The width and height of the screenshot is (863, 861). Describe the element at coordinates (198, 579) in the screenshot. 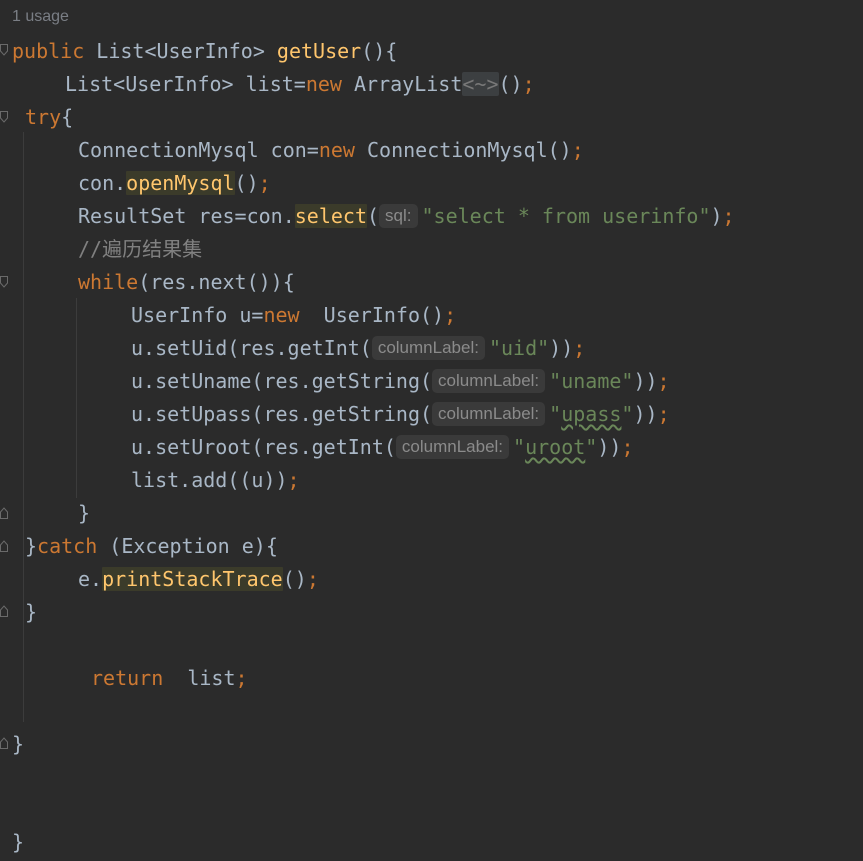

I see `code-line: e.printStackTrace();` at that location.